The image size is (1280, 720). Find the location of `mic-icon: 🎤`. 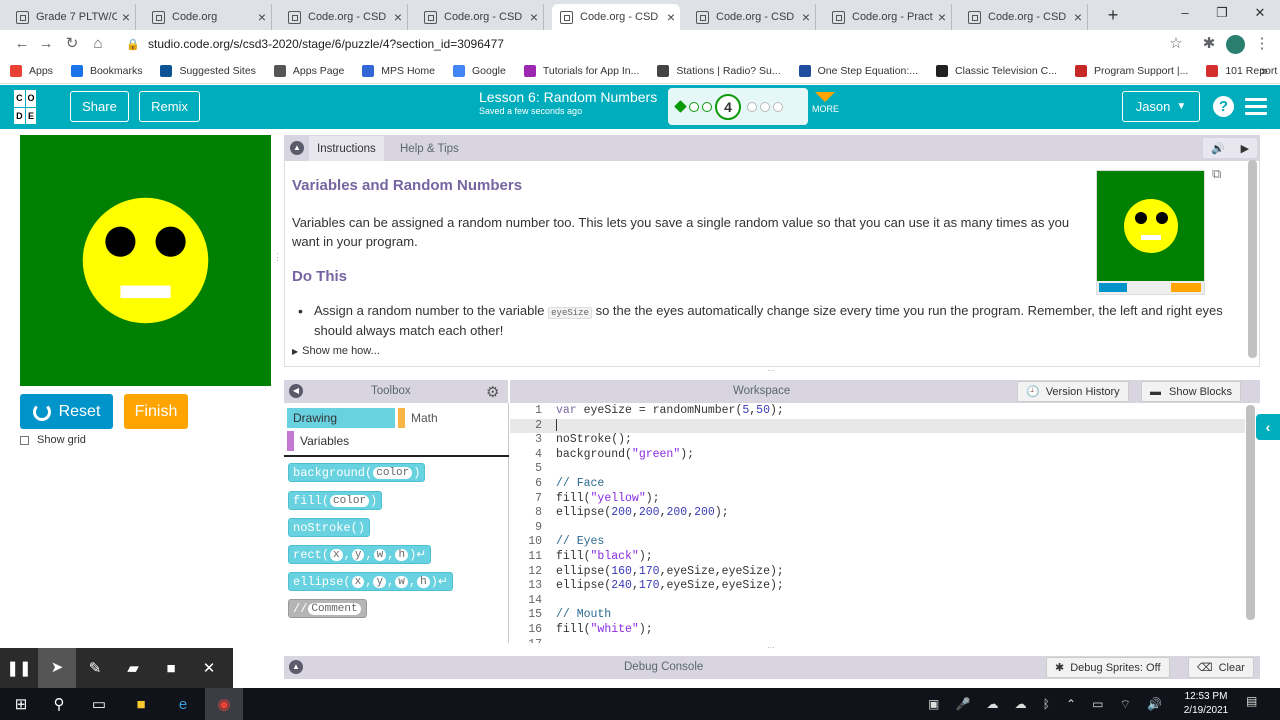

mic-icon: 🎤 is located at coordinates (962, 704).